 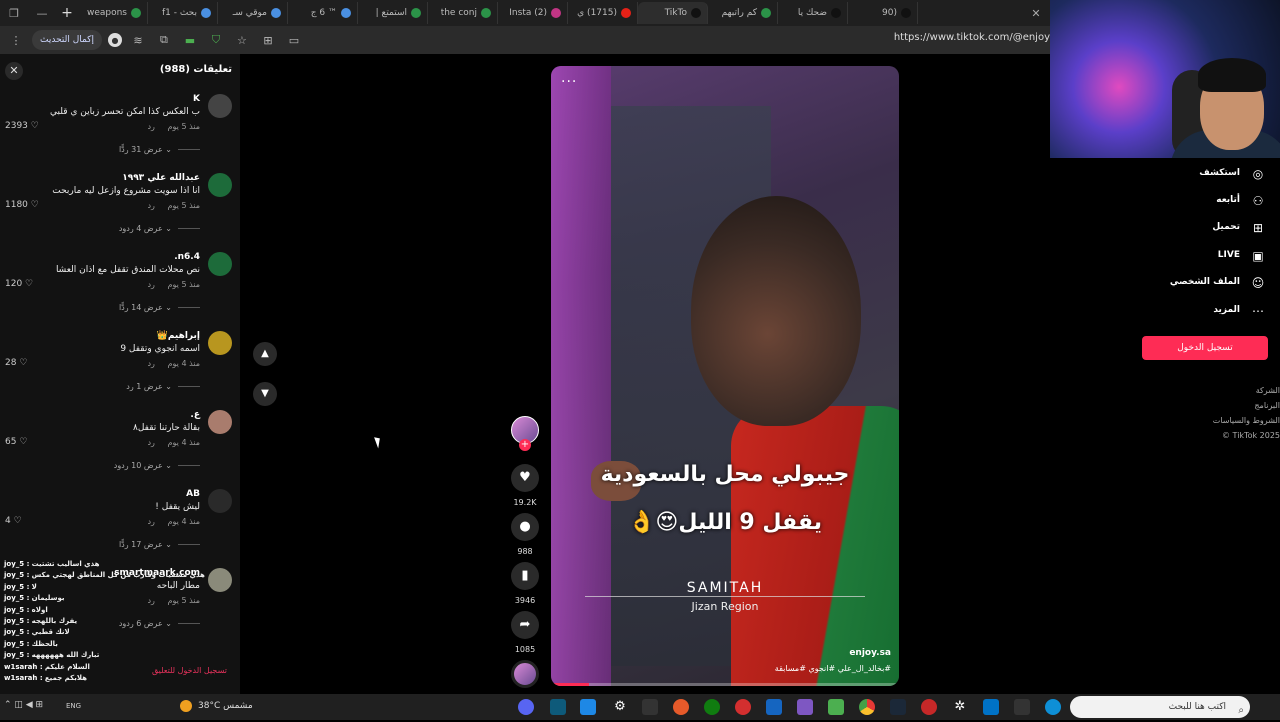 I want to click on new-tab-button: +, so click(x=67, y=13).